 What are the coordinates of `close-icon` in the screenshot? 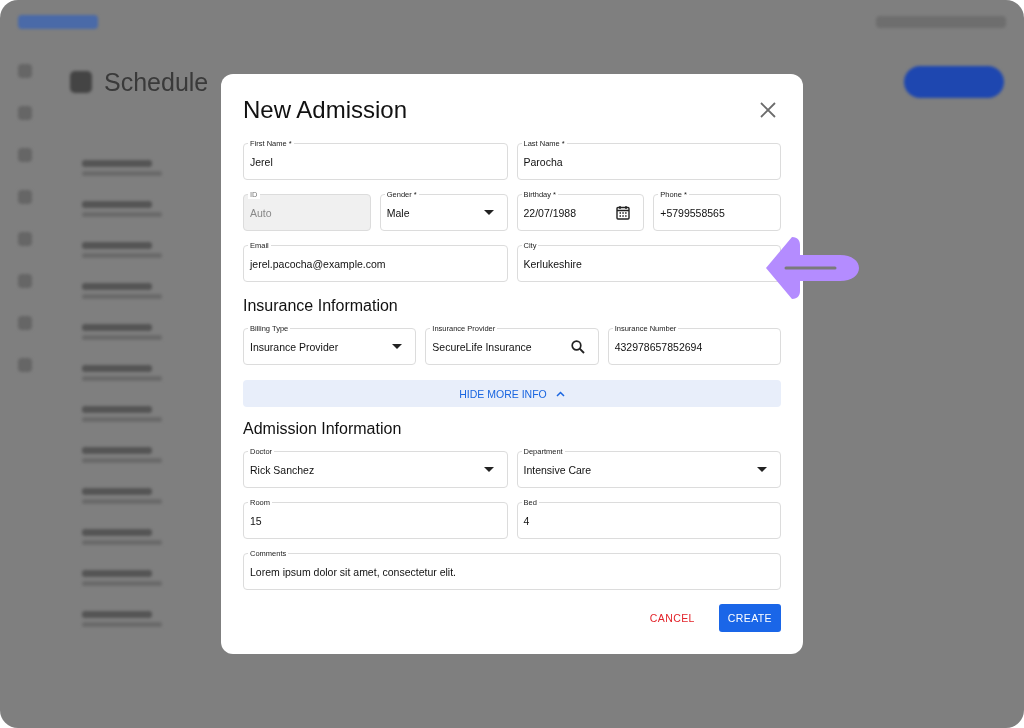 It's located at (768, 110).